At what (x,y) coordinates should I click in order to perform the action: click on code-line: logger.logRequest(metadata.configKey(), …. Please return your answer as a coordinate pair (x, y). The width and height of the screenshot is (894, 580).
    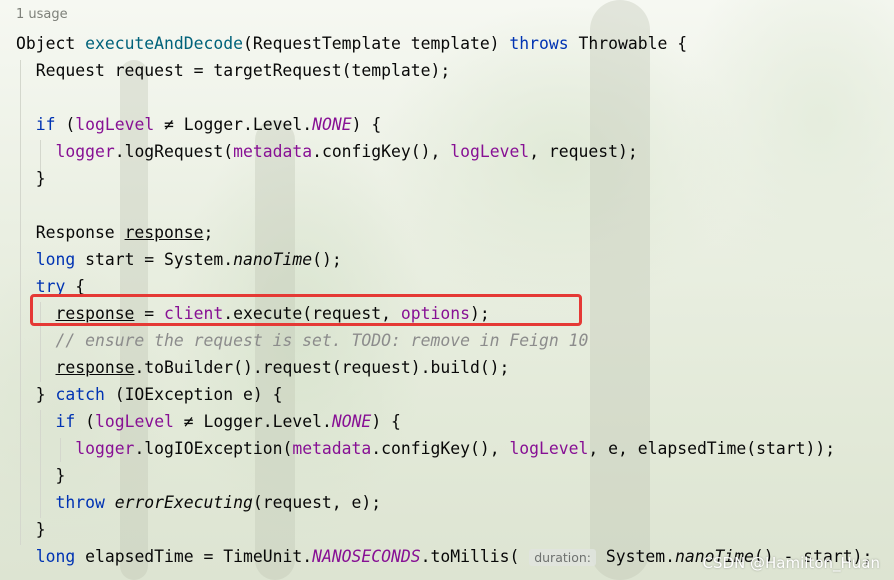
    Looking at the image, I should click on (346, 151).